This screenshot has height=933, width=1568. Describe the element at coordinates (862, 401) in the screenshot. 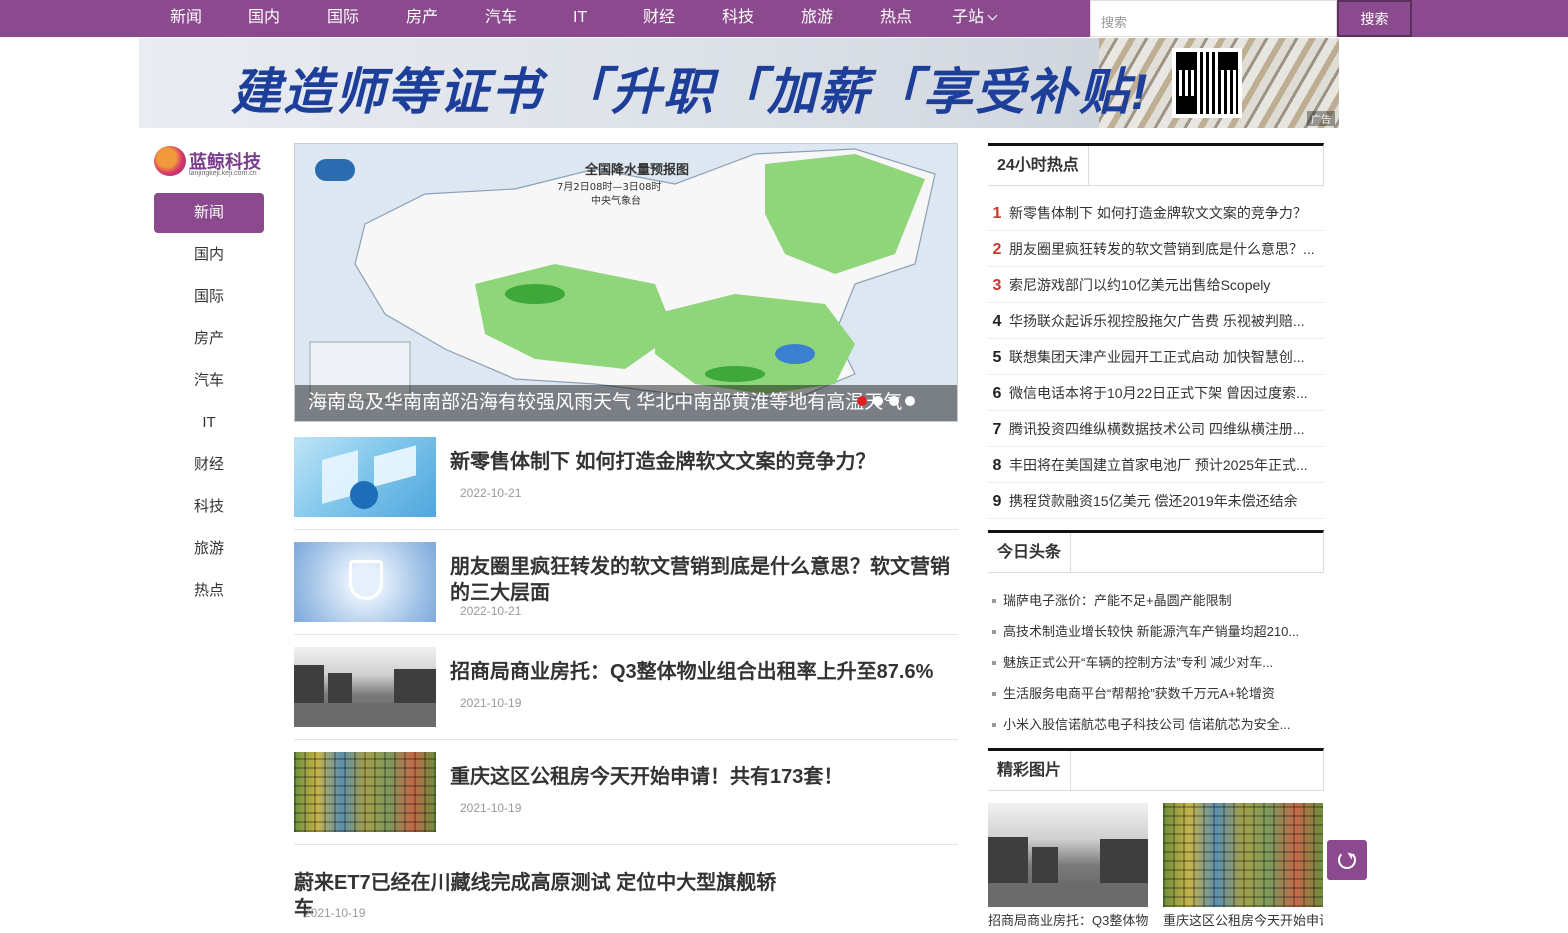

I see `slider-dot-active` at that location.